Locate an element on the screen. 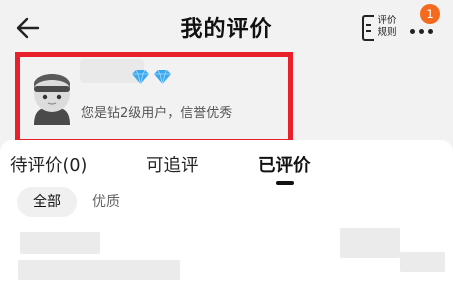  avatar is located at coordinates (52, 99).